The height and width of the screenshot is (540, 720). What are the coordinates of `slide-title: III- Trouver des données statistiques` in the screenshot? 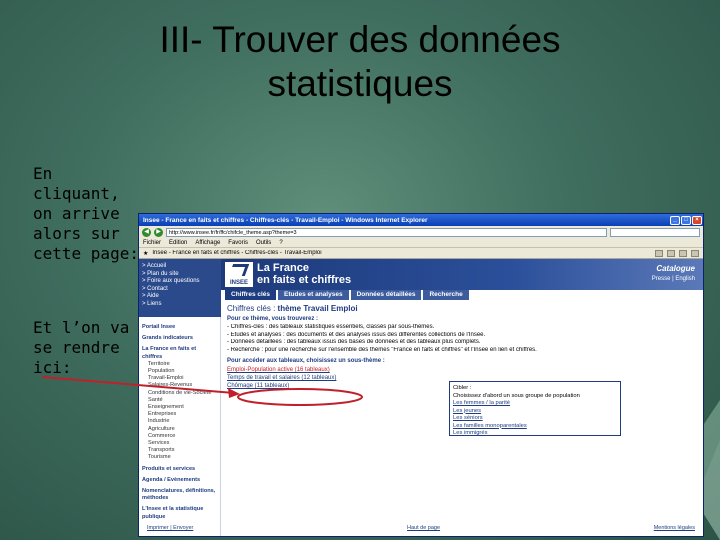 It's located at (360, 62).